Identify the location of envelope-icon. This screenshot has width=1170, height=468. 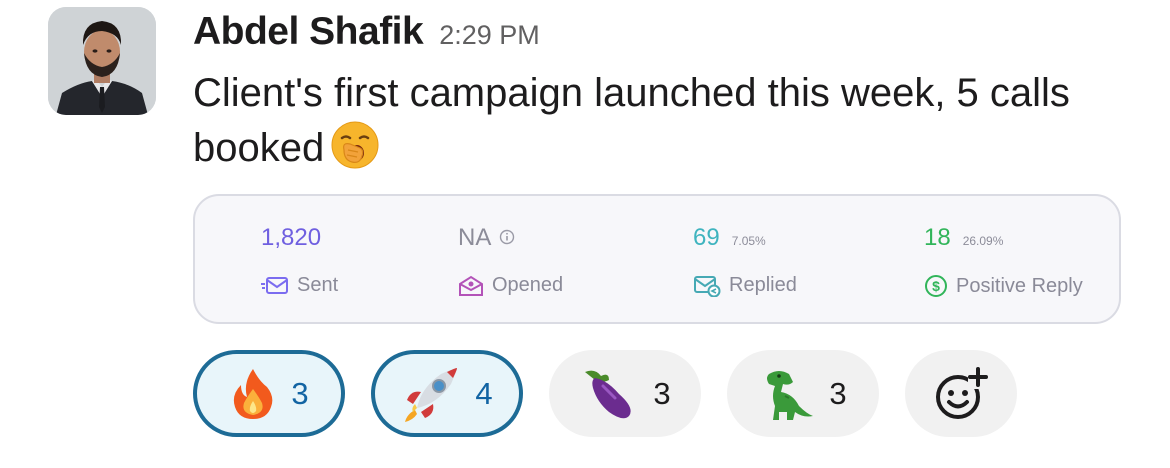
(274, 285).